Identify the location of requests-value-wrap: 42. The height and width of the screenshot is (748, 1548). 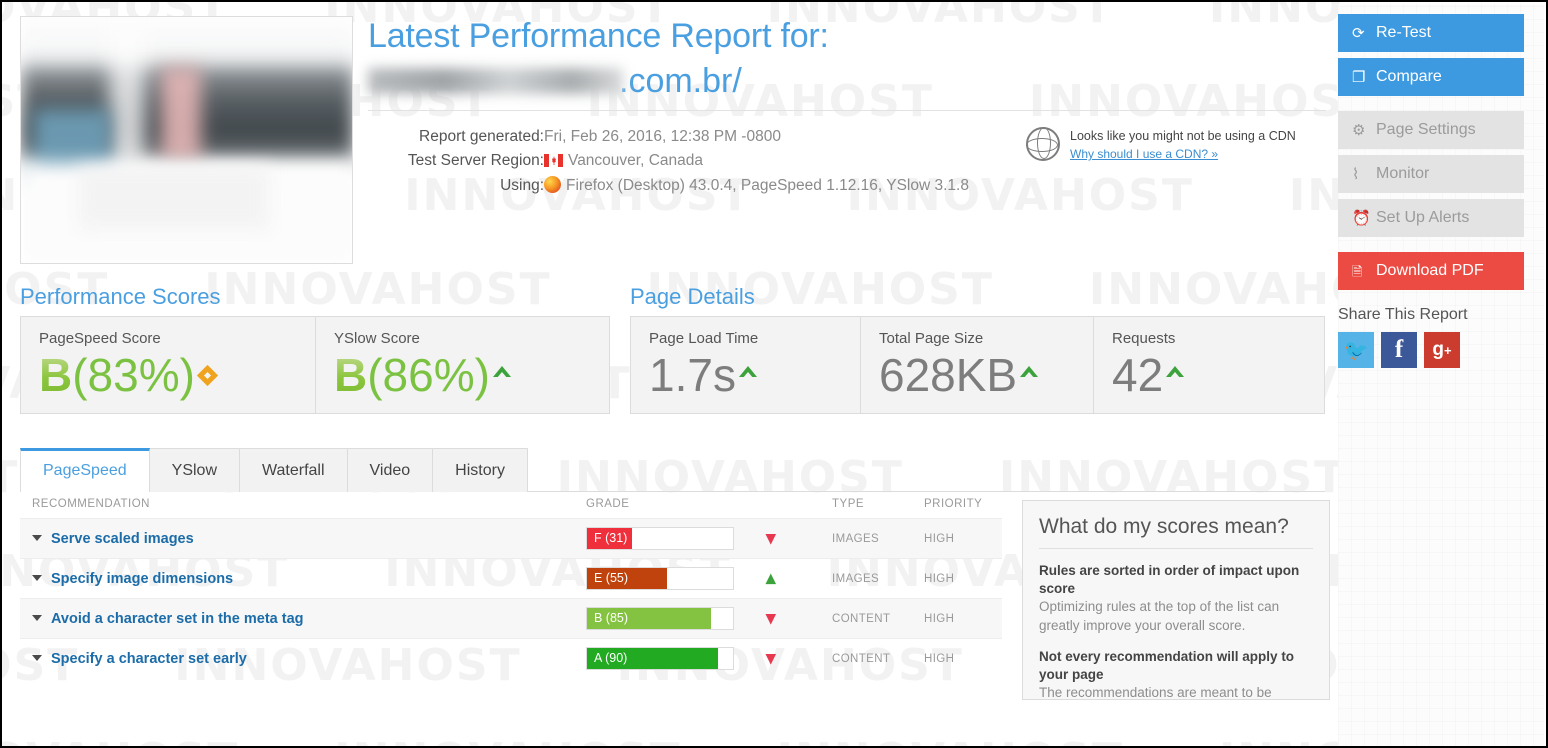
(1209, 375).